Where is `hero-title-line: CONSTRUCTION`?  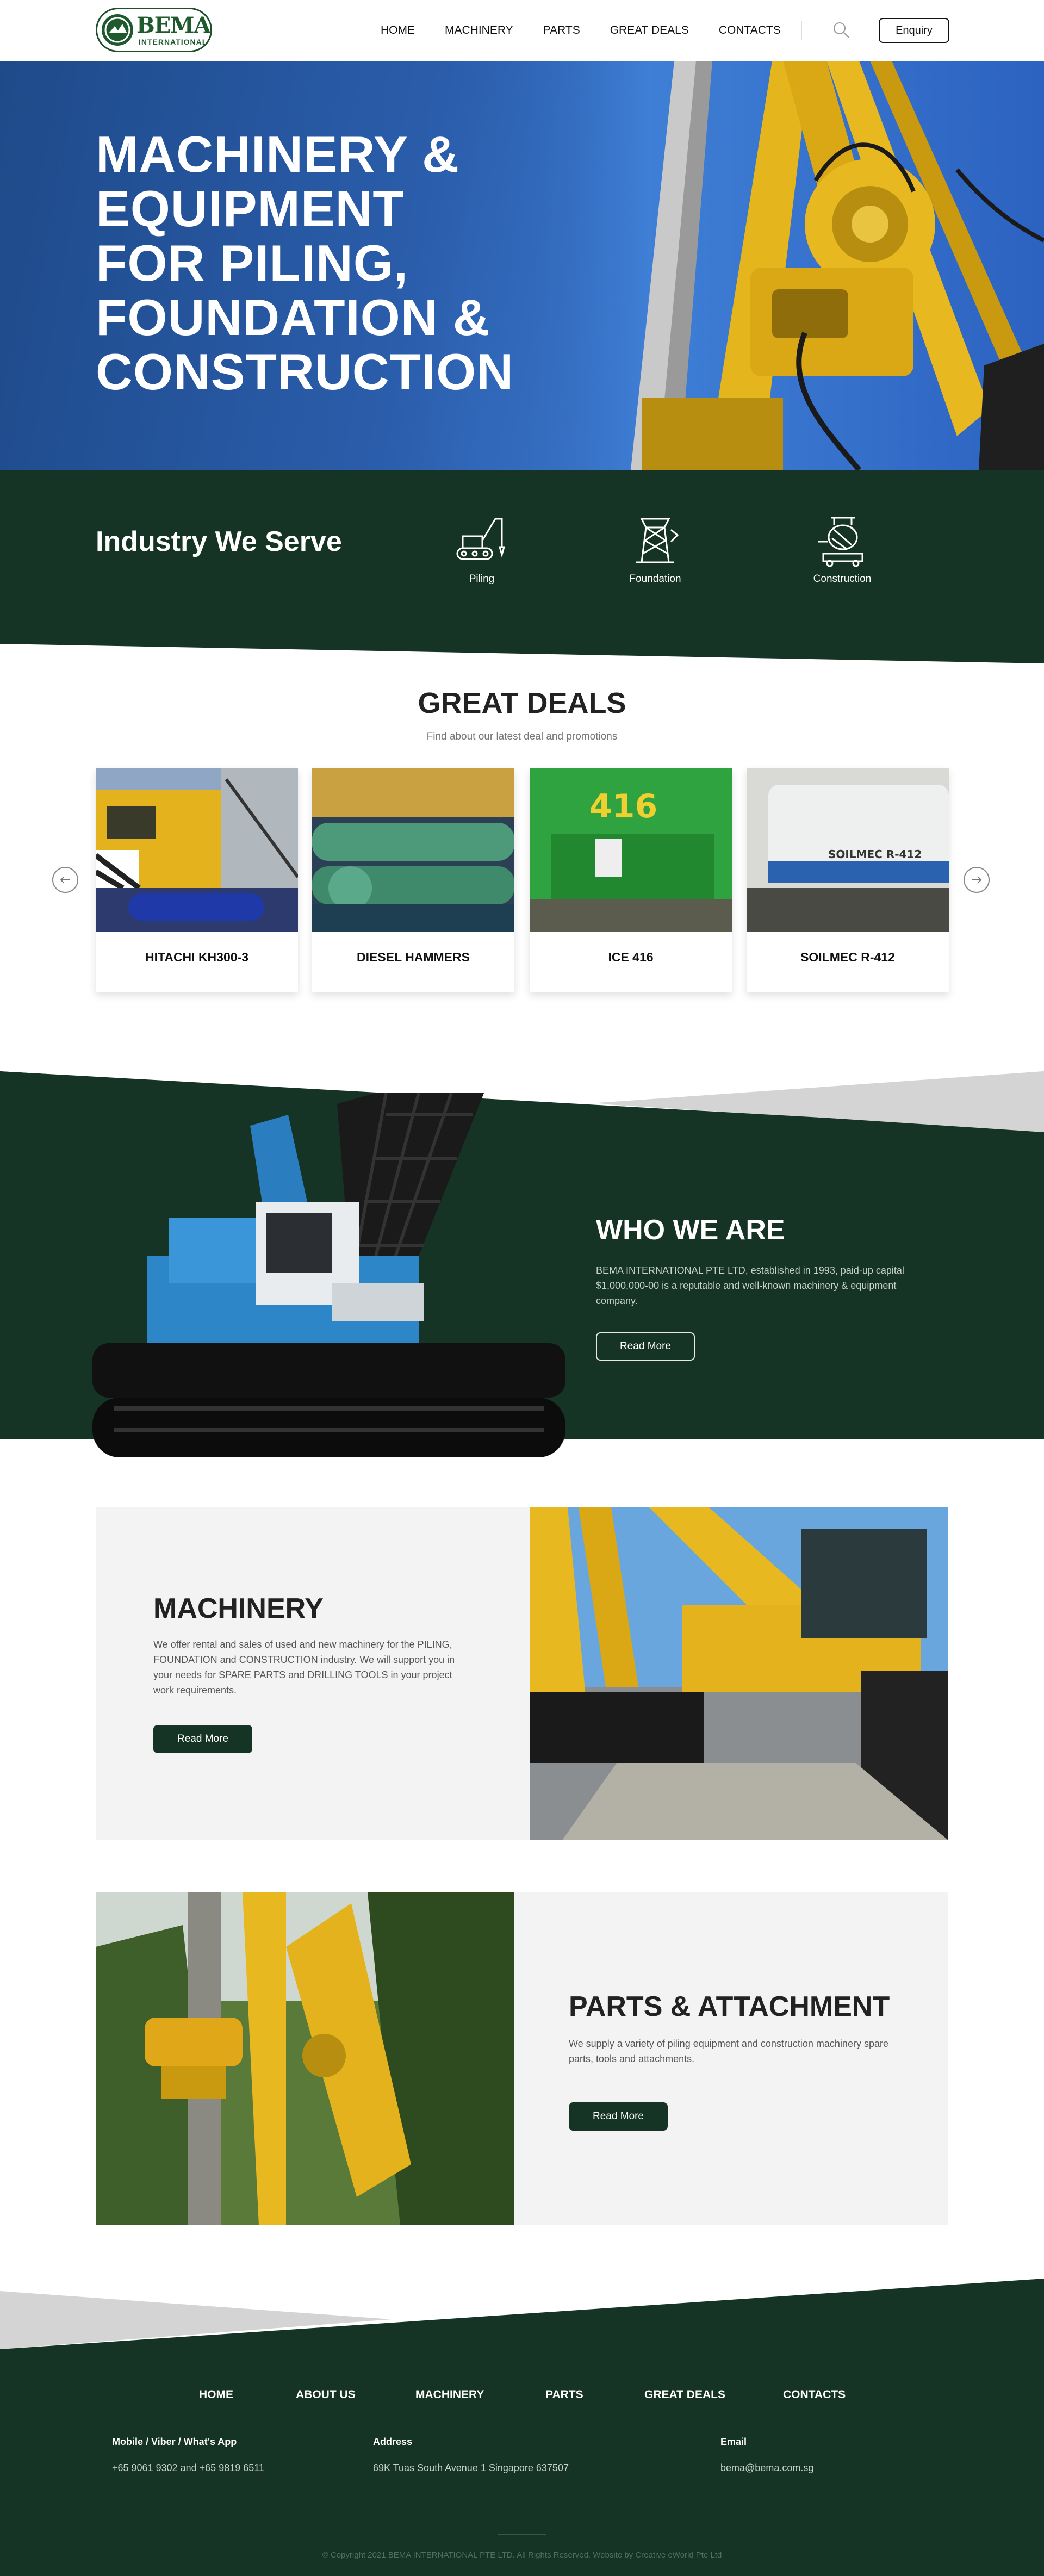 hero-title-line: CONSTRUCTION is located at coordinates (305, 371).